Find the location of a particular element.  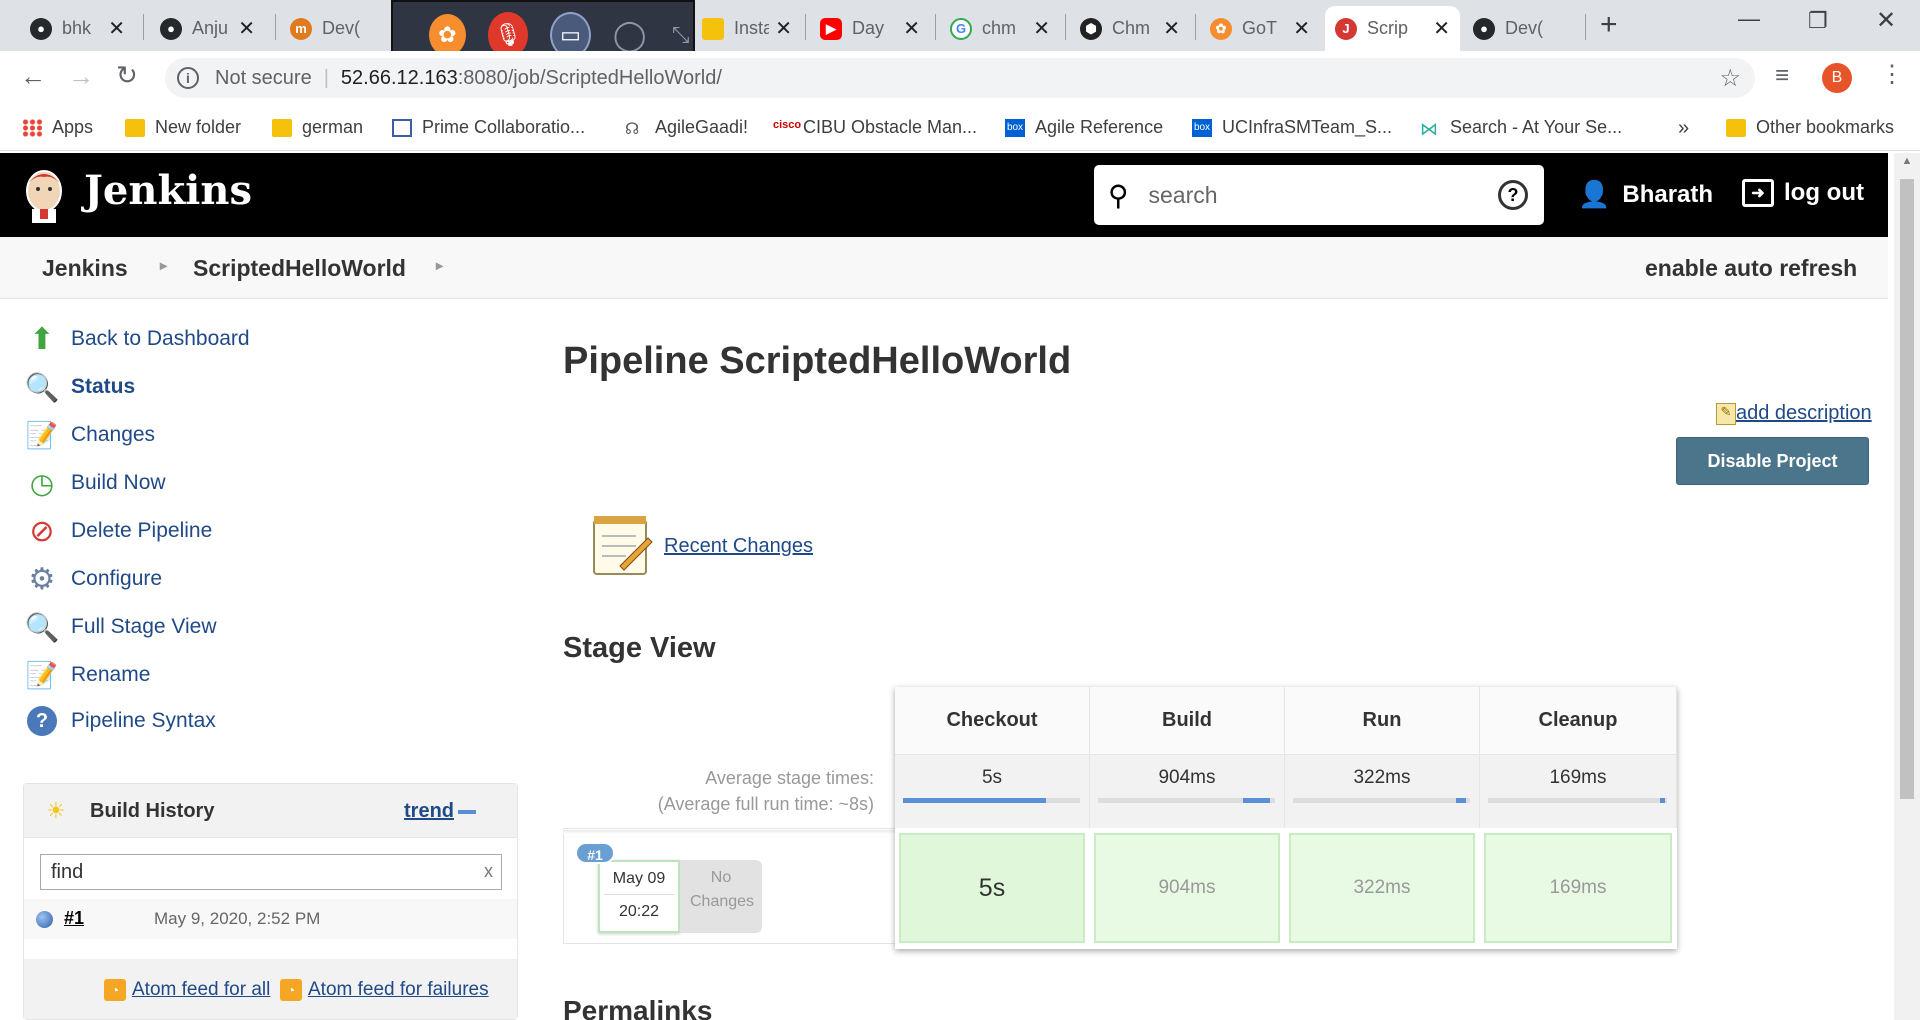

jenkins-logo-icon is located at coordinates (44, 195).